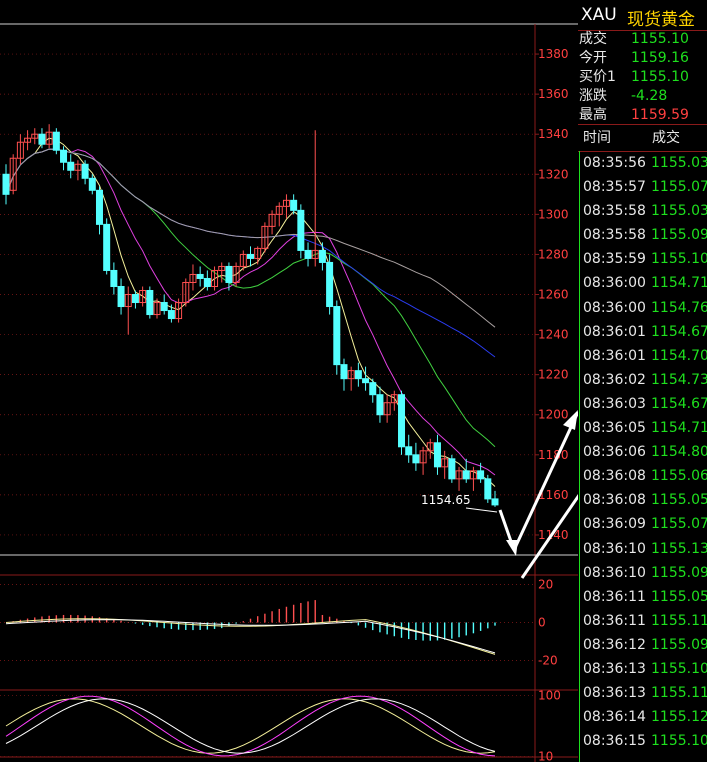  What do you see at coordinates (679, 668) in the screenshot?
I see `tick-price: 1155.10` at bounding box center [679, 668].